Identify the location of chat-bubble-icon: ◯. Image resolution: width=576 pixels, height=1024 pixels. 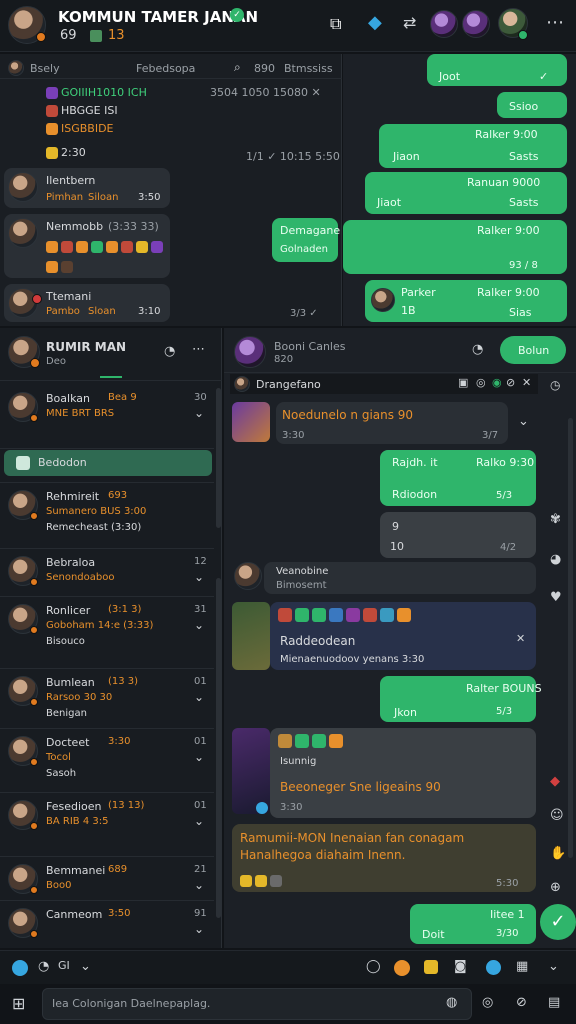
(373, 966).